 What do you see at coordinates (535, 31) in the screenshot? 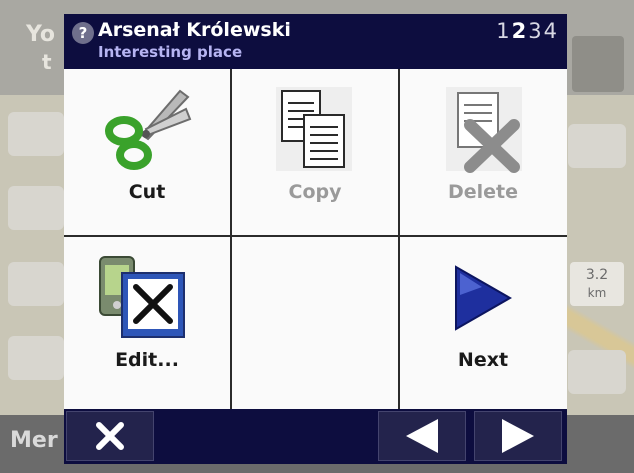
I see `page-number: 3` at bounding box center [535, 31].